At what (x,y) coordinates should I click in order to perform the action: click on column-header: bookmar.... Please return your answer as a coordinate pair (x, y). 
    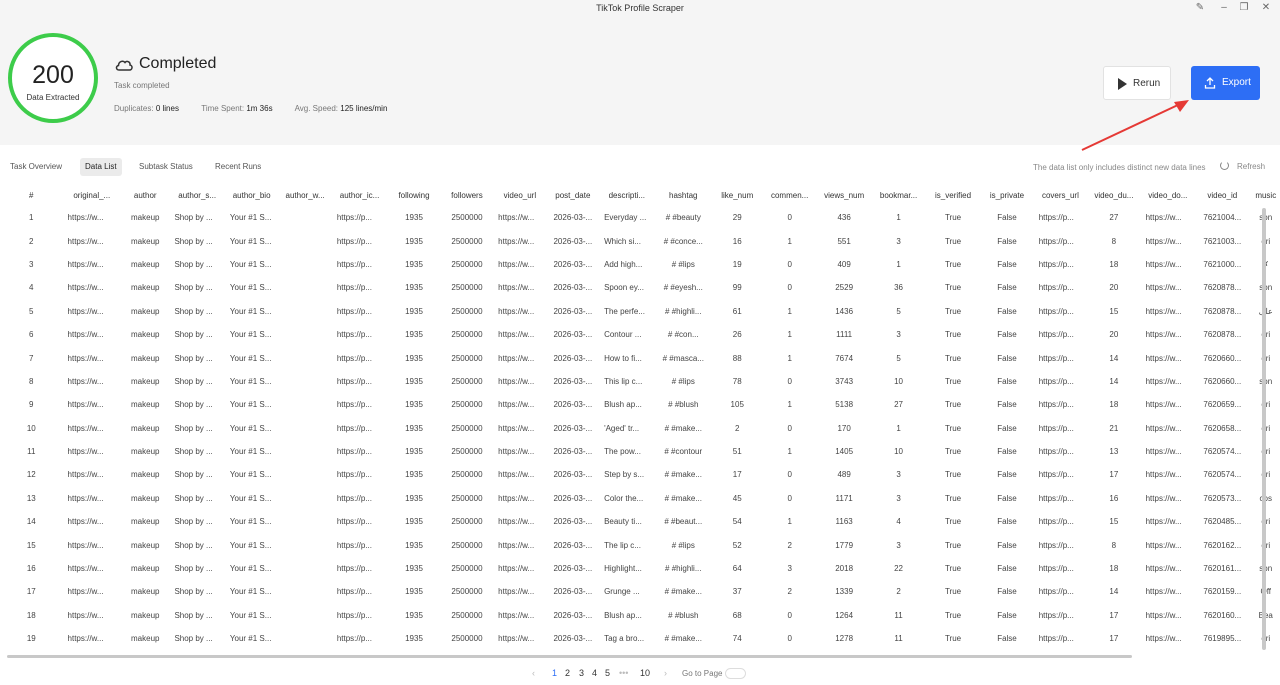
    Looking at the image, I should click on (898, 195).